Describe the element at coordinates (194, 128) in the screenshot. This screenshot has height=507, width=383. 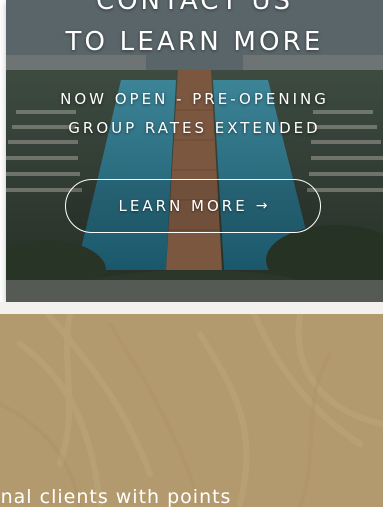
I see `hero-subheading-line2: GROUP RATES EXTENDED` at that location.